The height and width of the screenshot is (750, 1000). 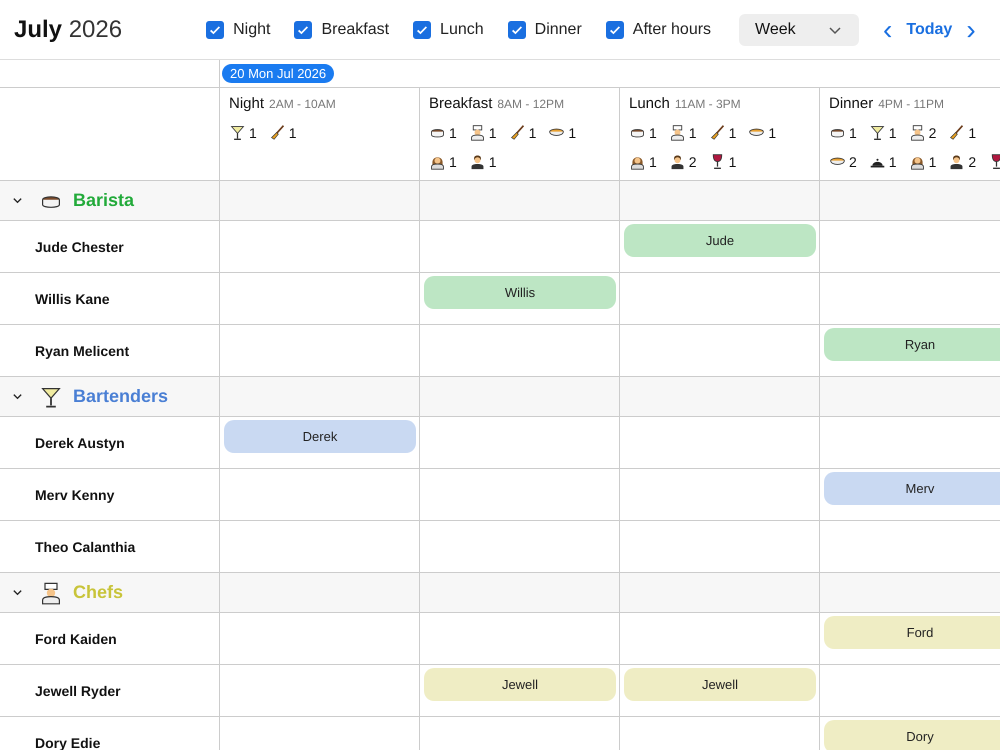 What do you see at coordinates (707, 104) in the screenshot?
I see `shift-time: 11AM - 3PM` at bounding box center [707, 104].